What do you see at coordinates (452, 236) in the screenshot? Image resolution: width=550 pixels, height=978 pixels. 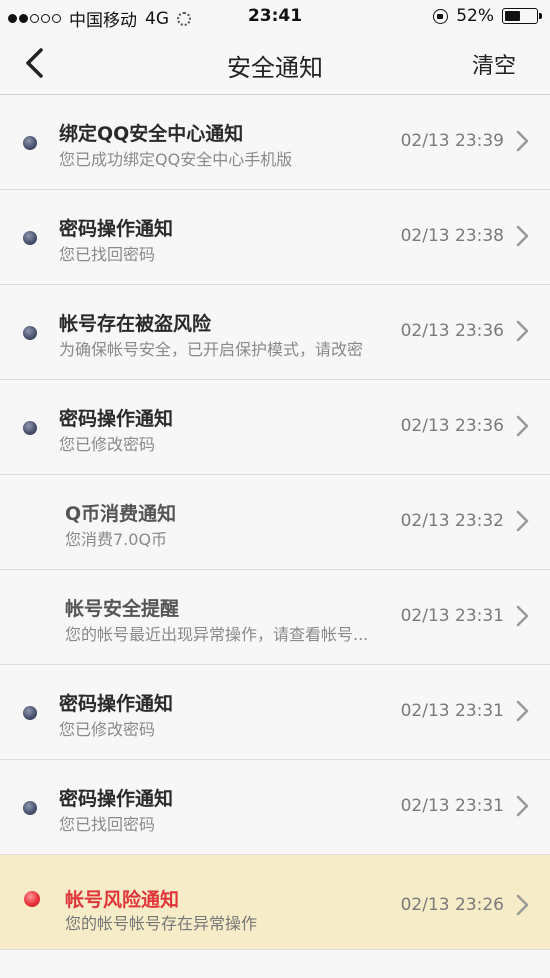 I see `notification-time: 02/13 23:38` at bounding box center [452, 236].